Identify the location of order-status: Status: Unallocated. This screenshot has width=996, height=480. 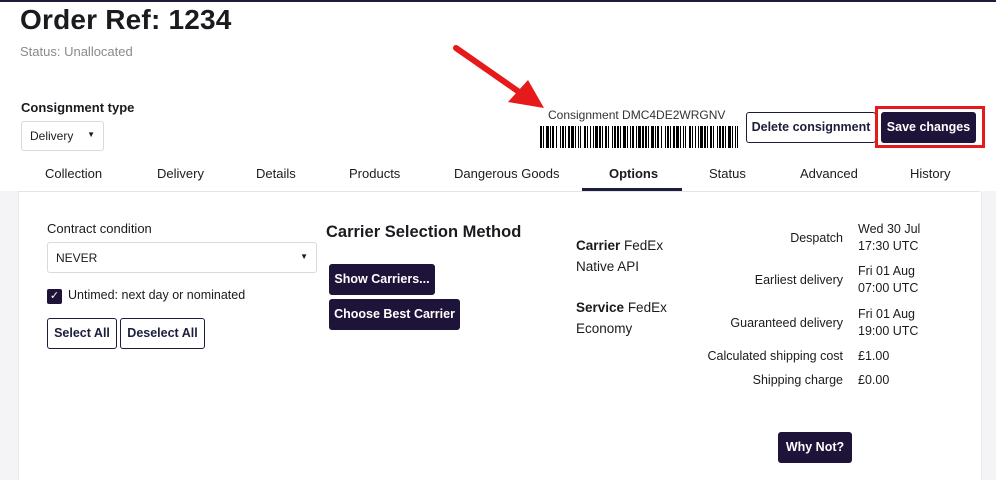
(76, 51).